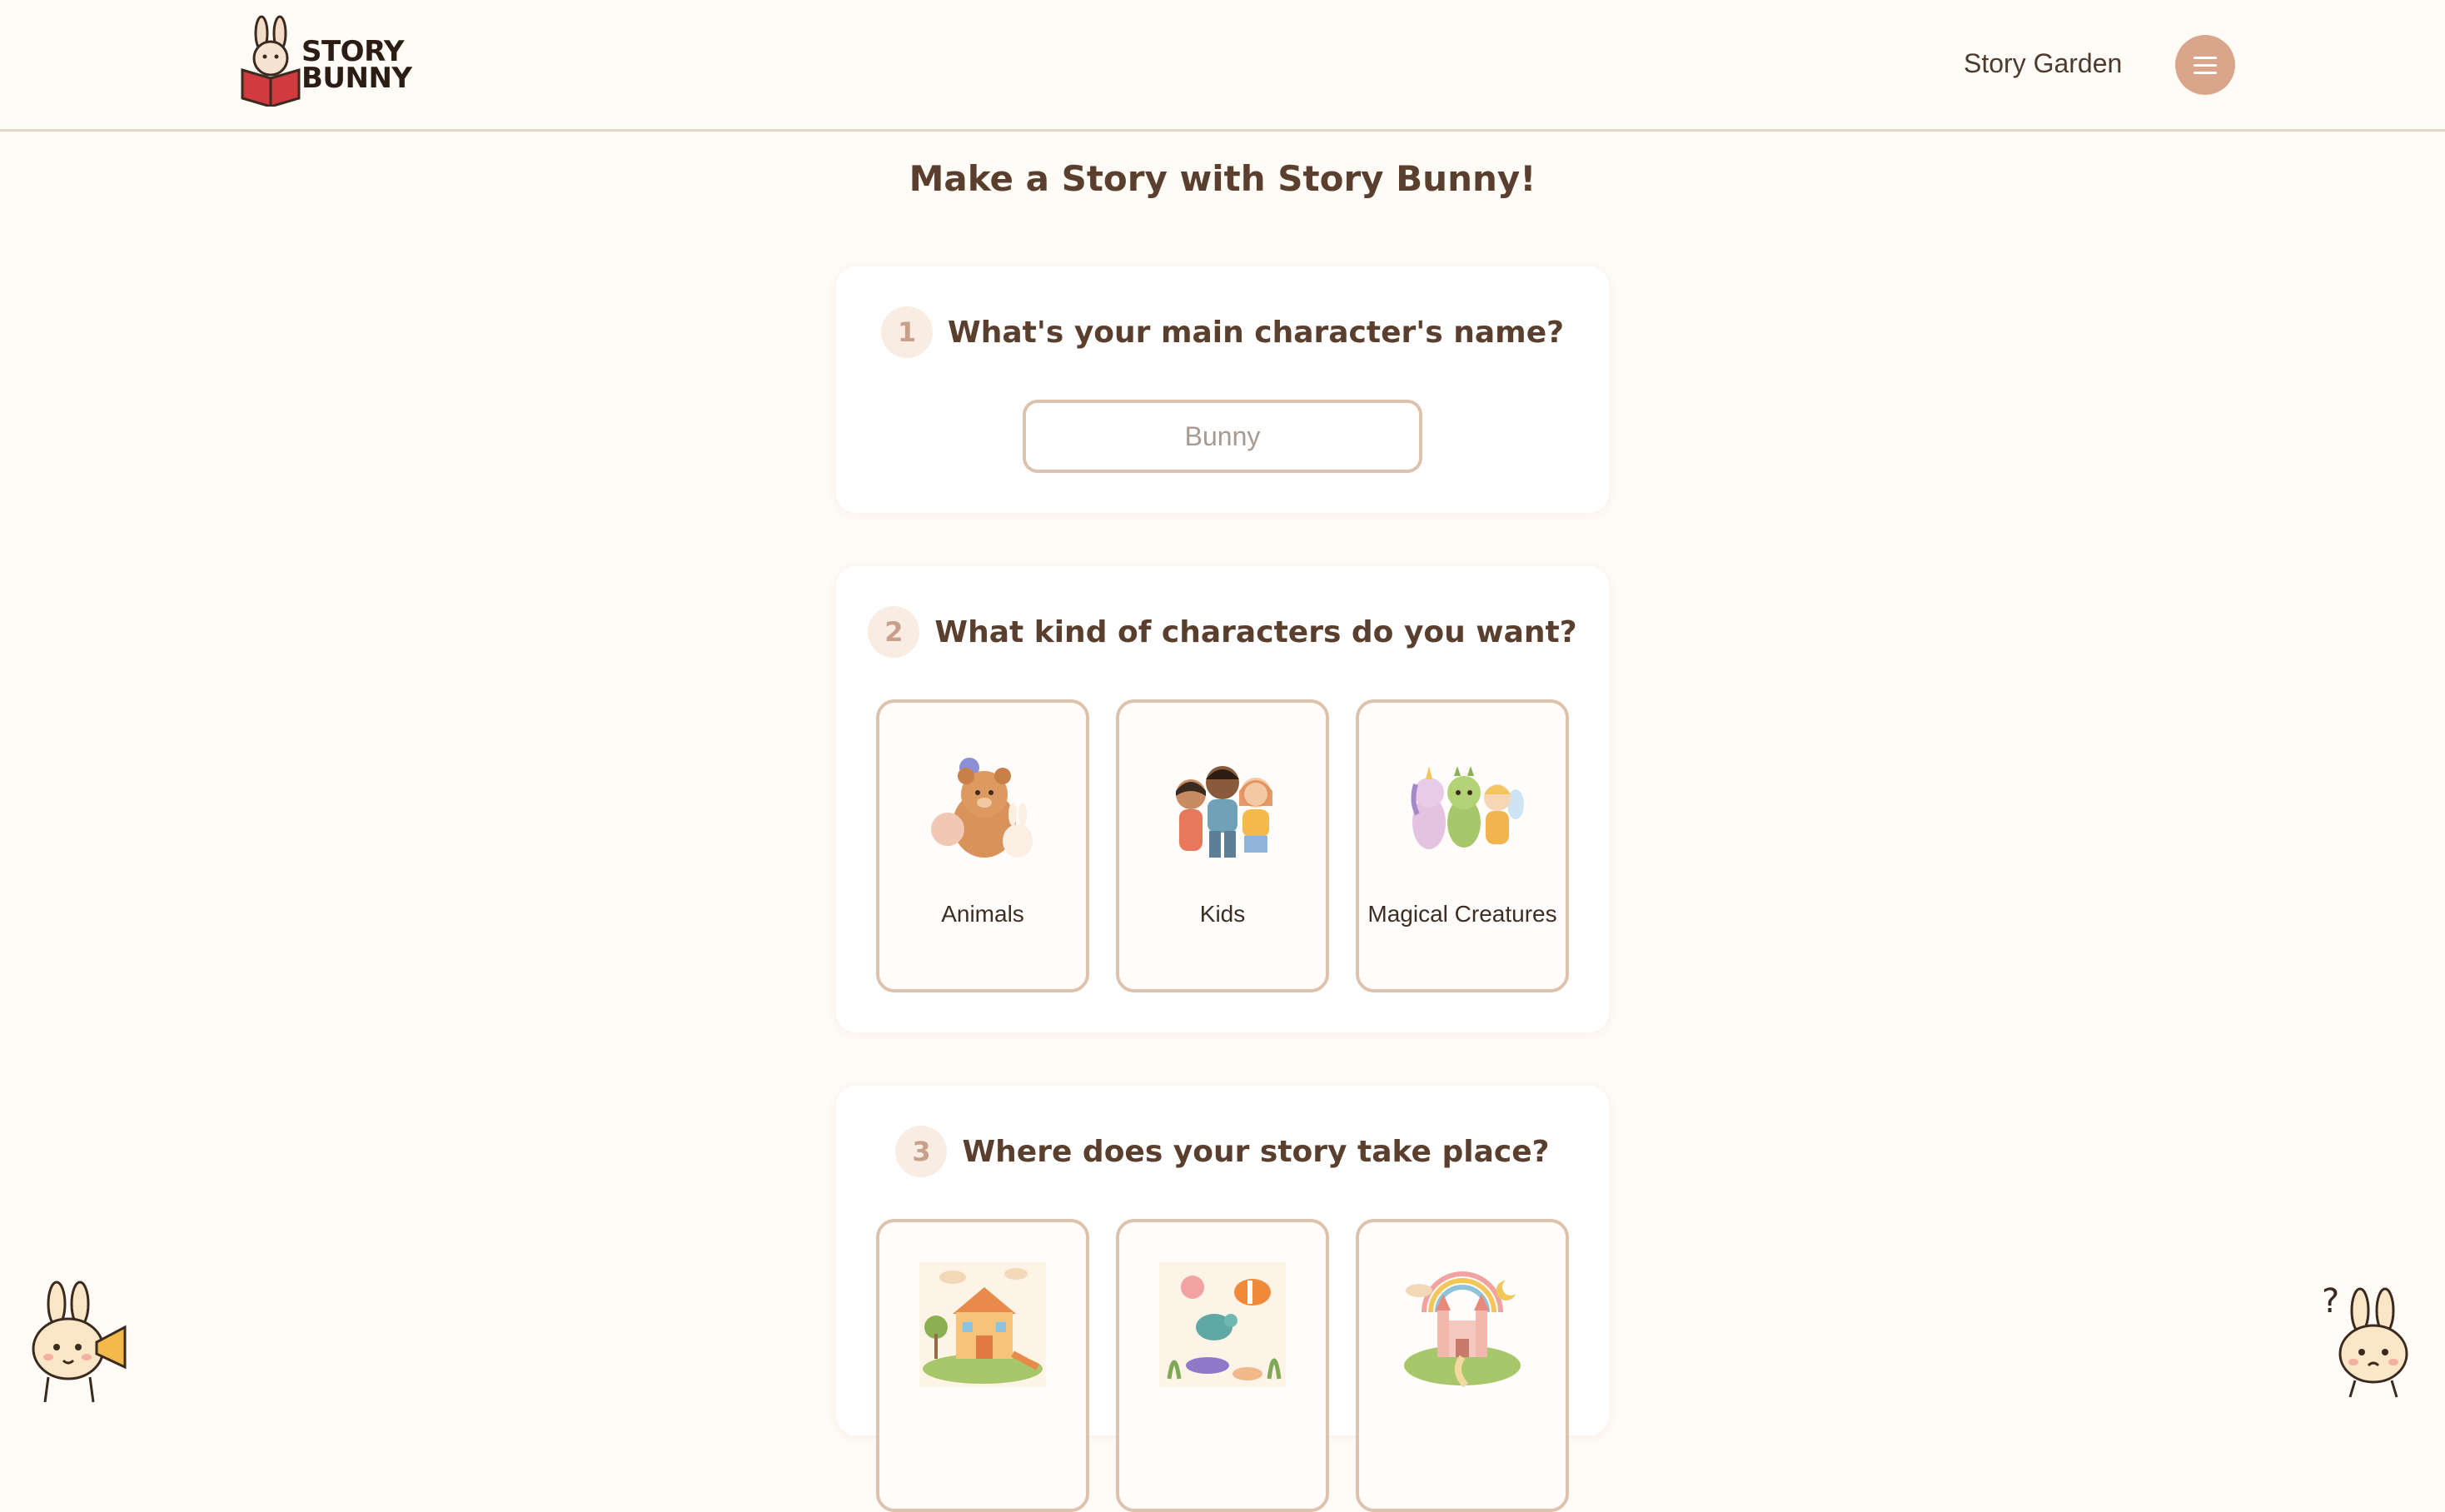 This screenshot has width=2445, height=1512. I want to click on bunny-question-mascot: ?, so click(2367, 1343).